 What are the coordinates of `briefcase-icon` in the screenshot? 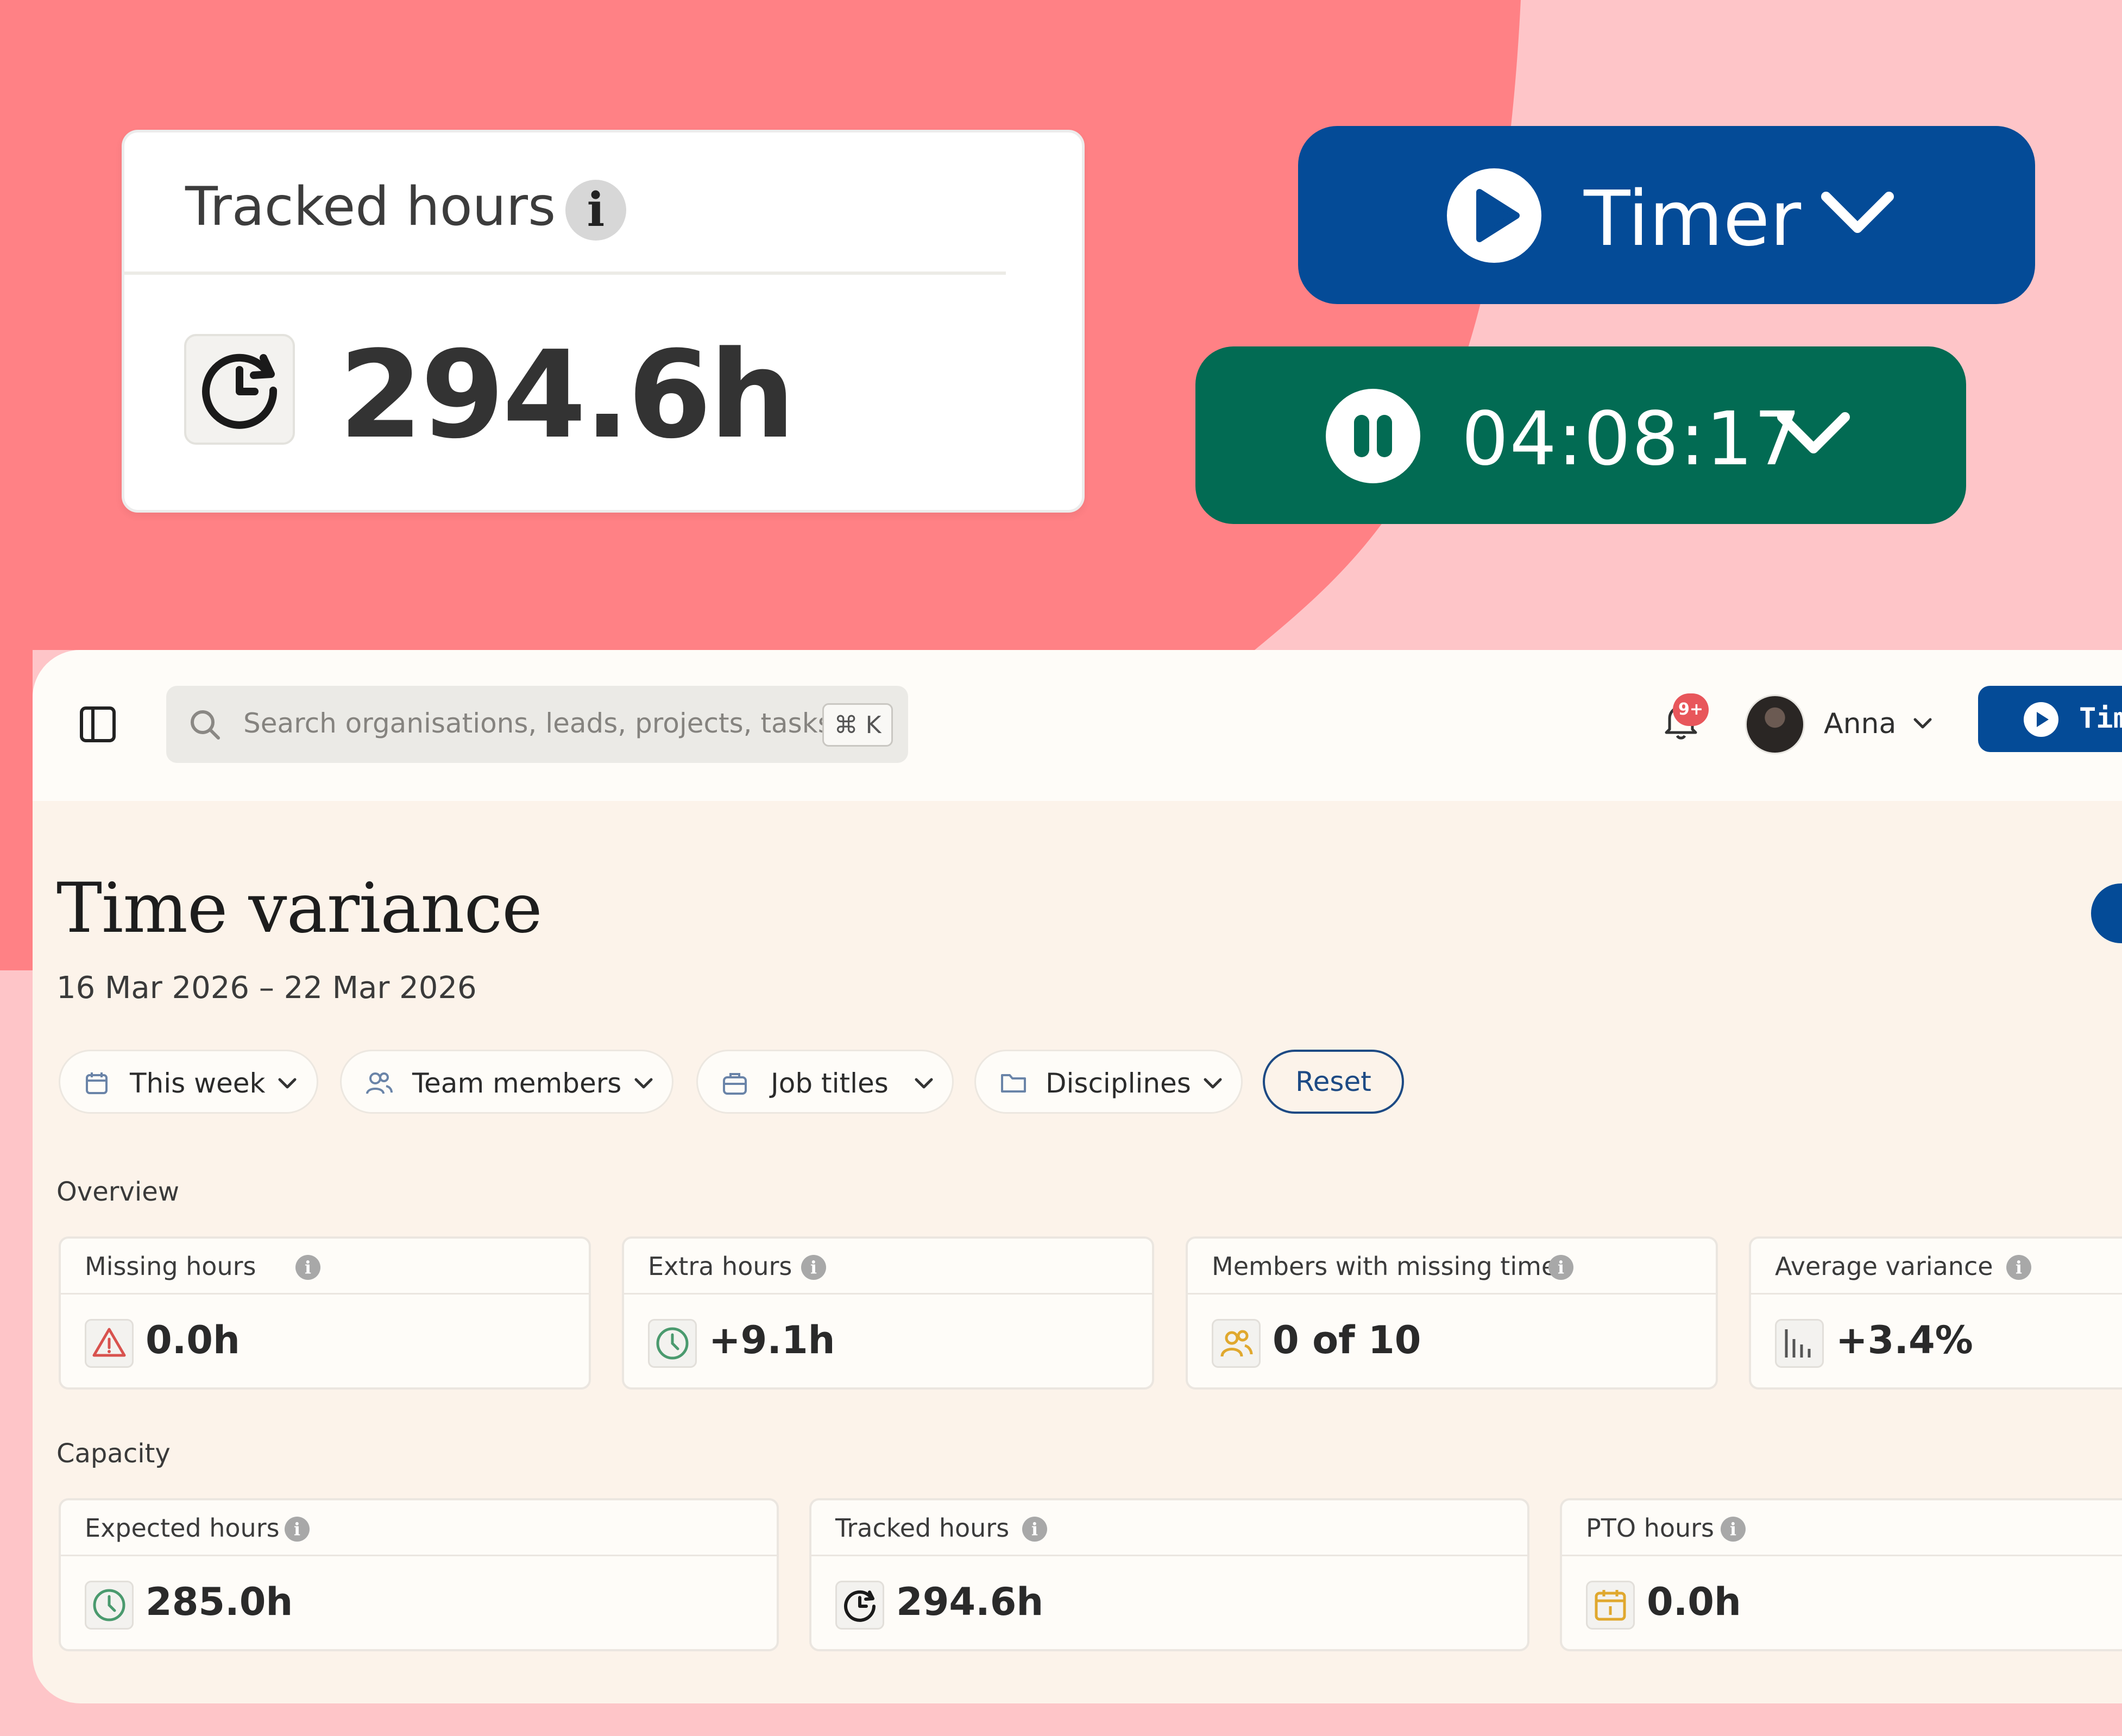 It's located at (735, 1084).